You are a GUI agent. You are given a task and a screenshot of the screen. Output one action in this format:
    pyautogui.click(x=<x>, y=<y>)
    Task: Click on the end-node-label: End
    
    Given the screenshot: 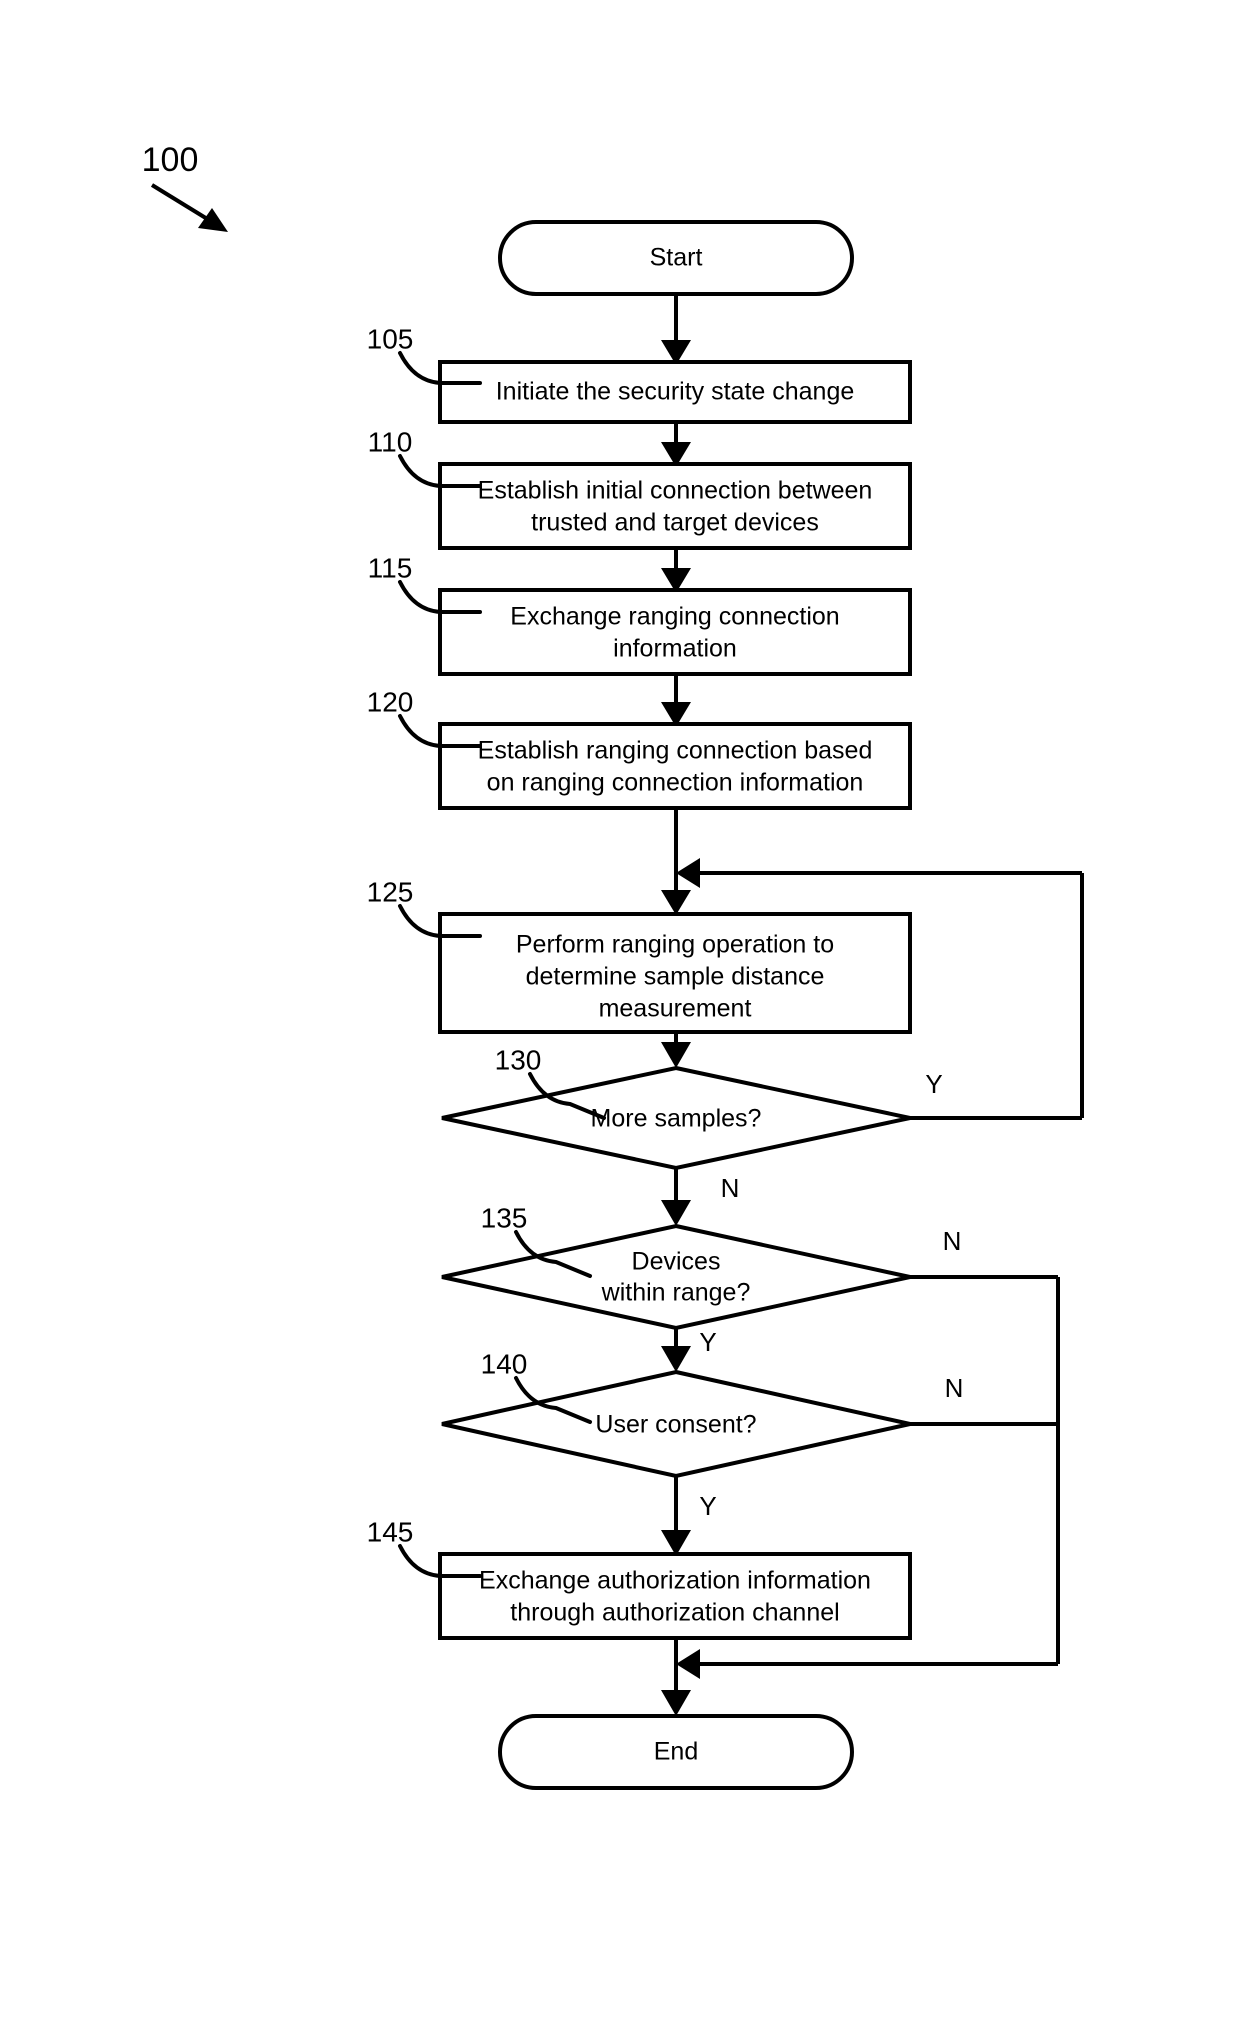 What is the action you would take?
    pyautogui.click(x=676, y=1752)
    